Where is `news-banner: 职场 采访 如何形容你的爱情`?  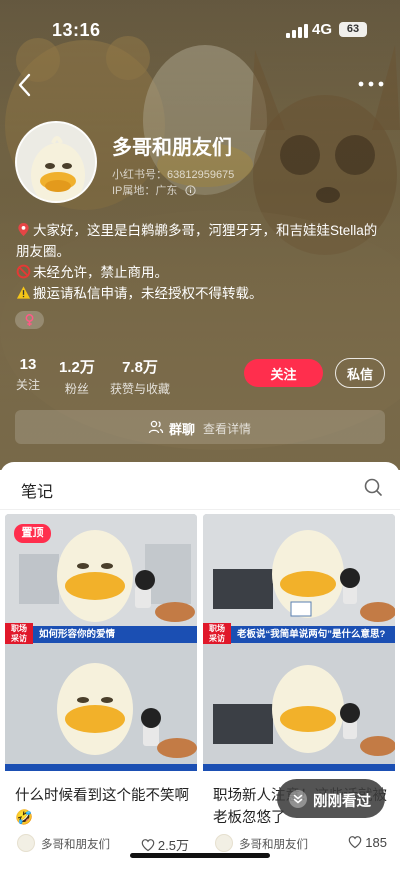
news-banner: 职场 采访 如何形容你的爱情 is located at coordinates (101, 633).